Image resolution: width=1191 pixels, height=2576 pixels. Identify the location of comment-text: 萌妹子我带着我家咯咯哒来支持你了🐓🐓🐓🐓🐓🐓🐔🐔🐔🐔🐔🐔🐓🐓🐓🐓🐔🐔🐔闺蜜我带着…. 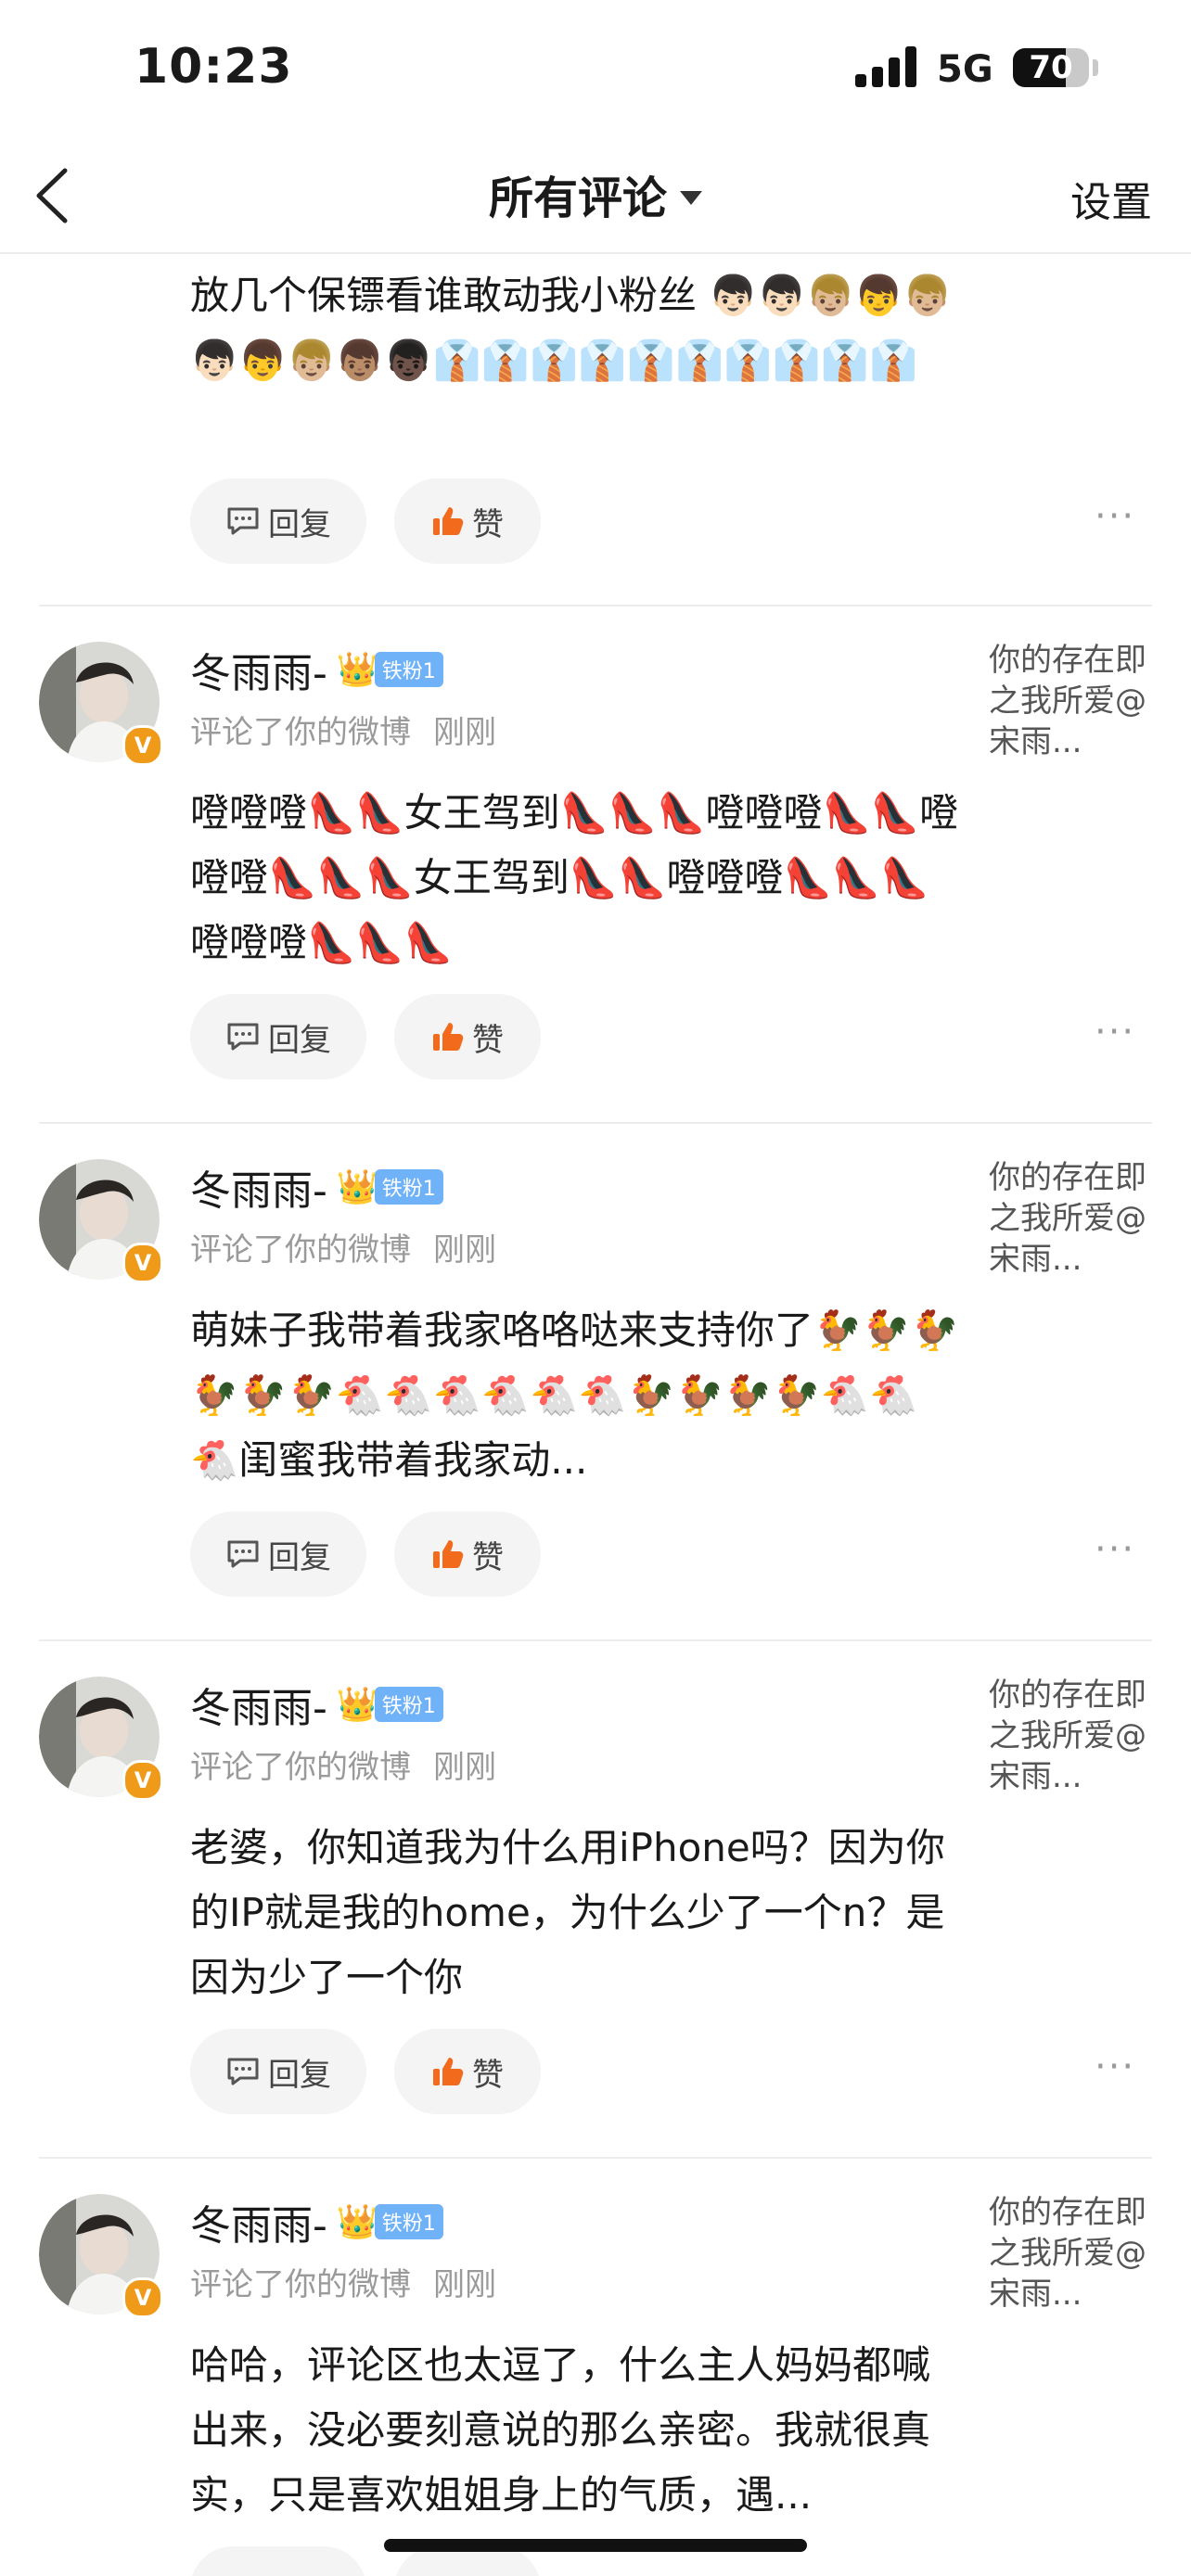
(574, 1395).